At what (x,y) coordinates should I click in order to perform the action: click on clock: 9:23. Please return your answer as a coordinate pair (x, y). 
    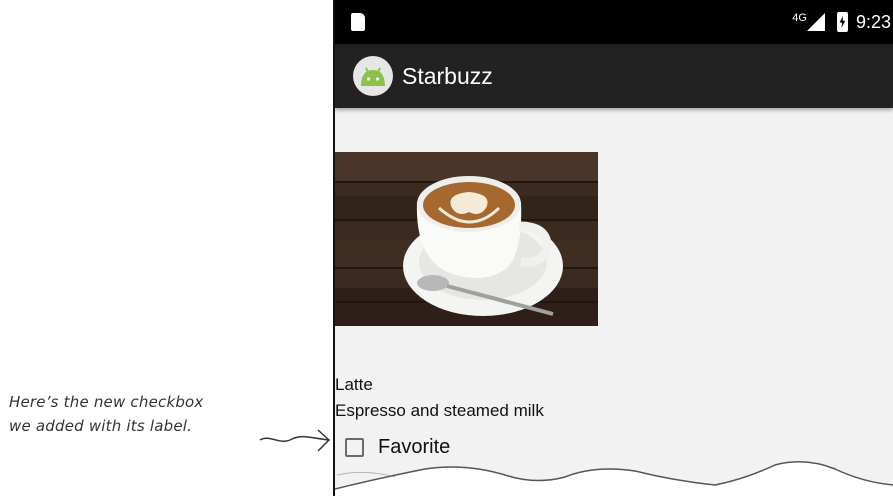
    Looking at the image, I should click on (873, 21).